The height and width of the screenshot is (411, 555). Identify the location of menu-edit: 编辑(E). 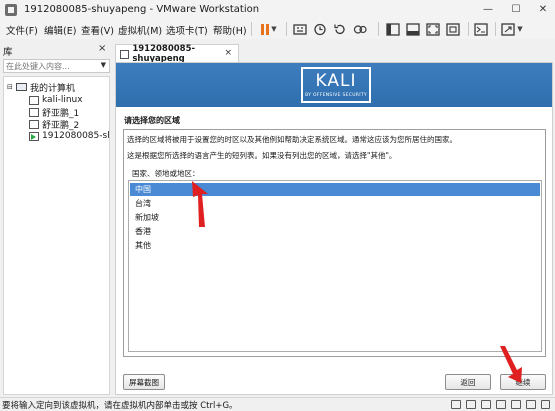
(60, 30).